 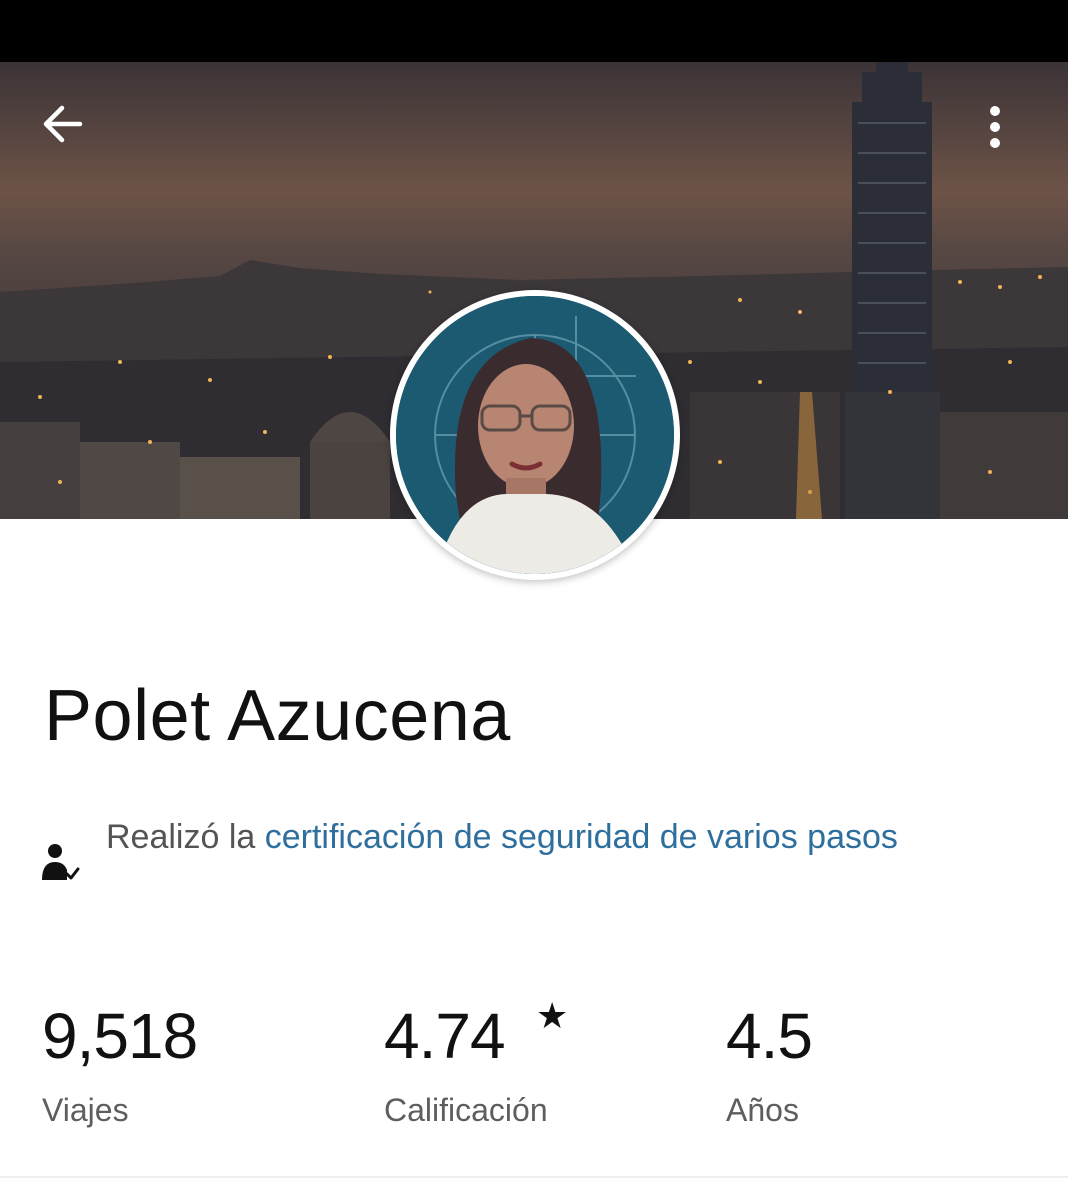 I want to click on stat-trips: 9,518 Viajes, so click(x=120, y=1064).